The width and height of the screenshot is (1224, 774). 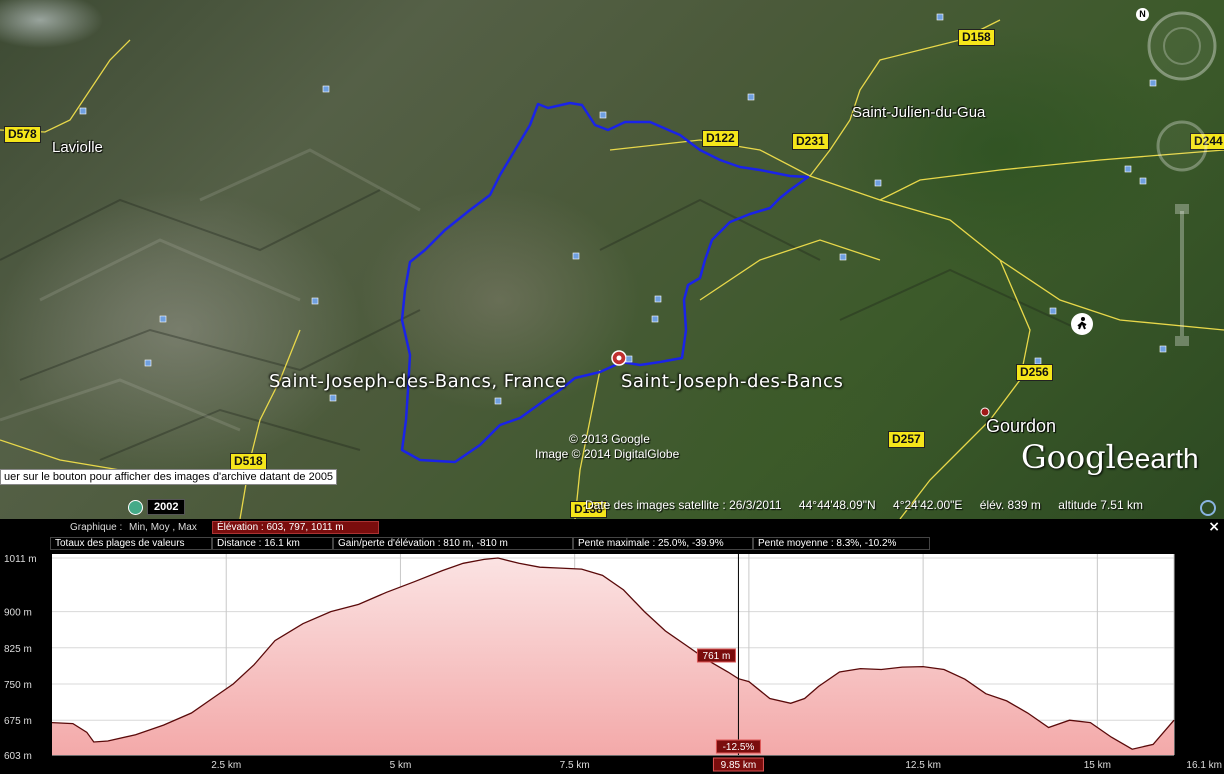 I want to click on road-label-d578: D578, so click(x=22, y=134).